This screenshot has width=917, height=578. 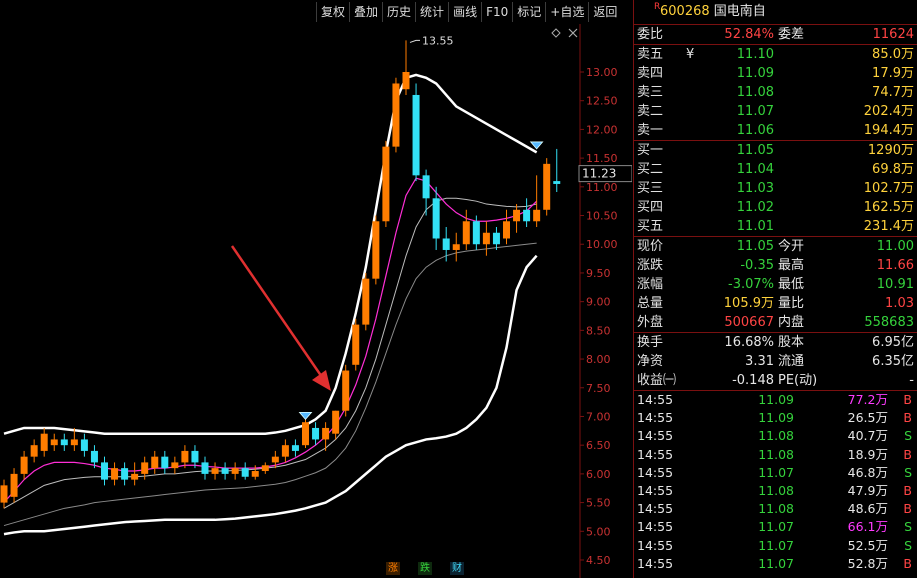 What do you see at coordinates (867, 454) in the screenshot?
I see `tick-volume: 18.9万` at bounding box center [867, 454].